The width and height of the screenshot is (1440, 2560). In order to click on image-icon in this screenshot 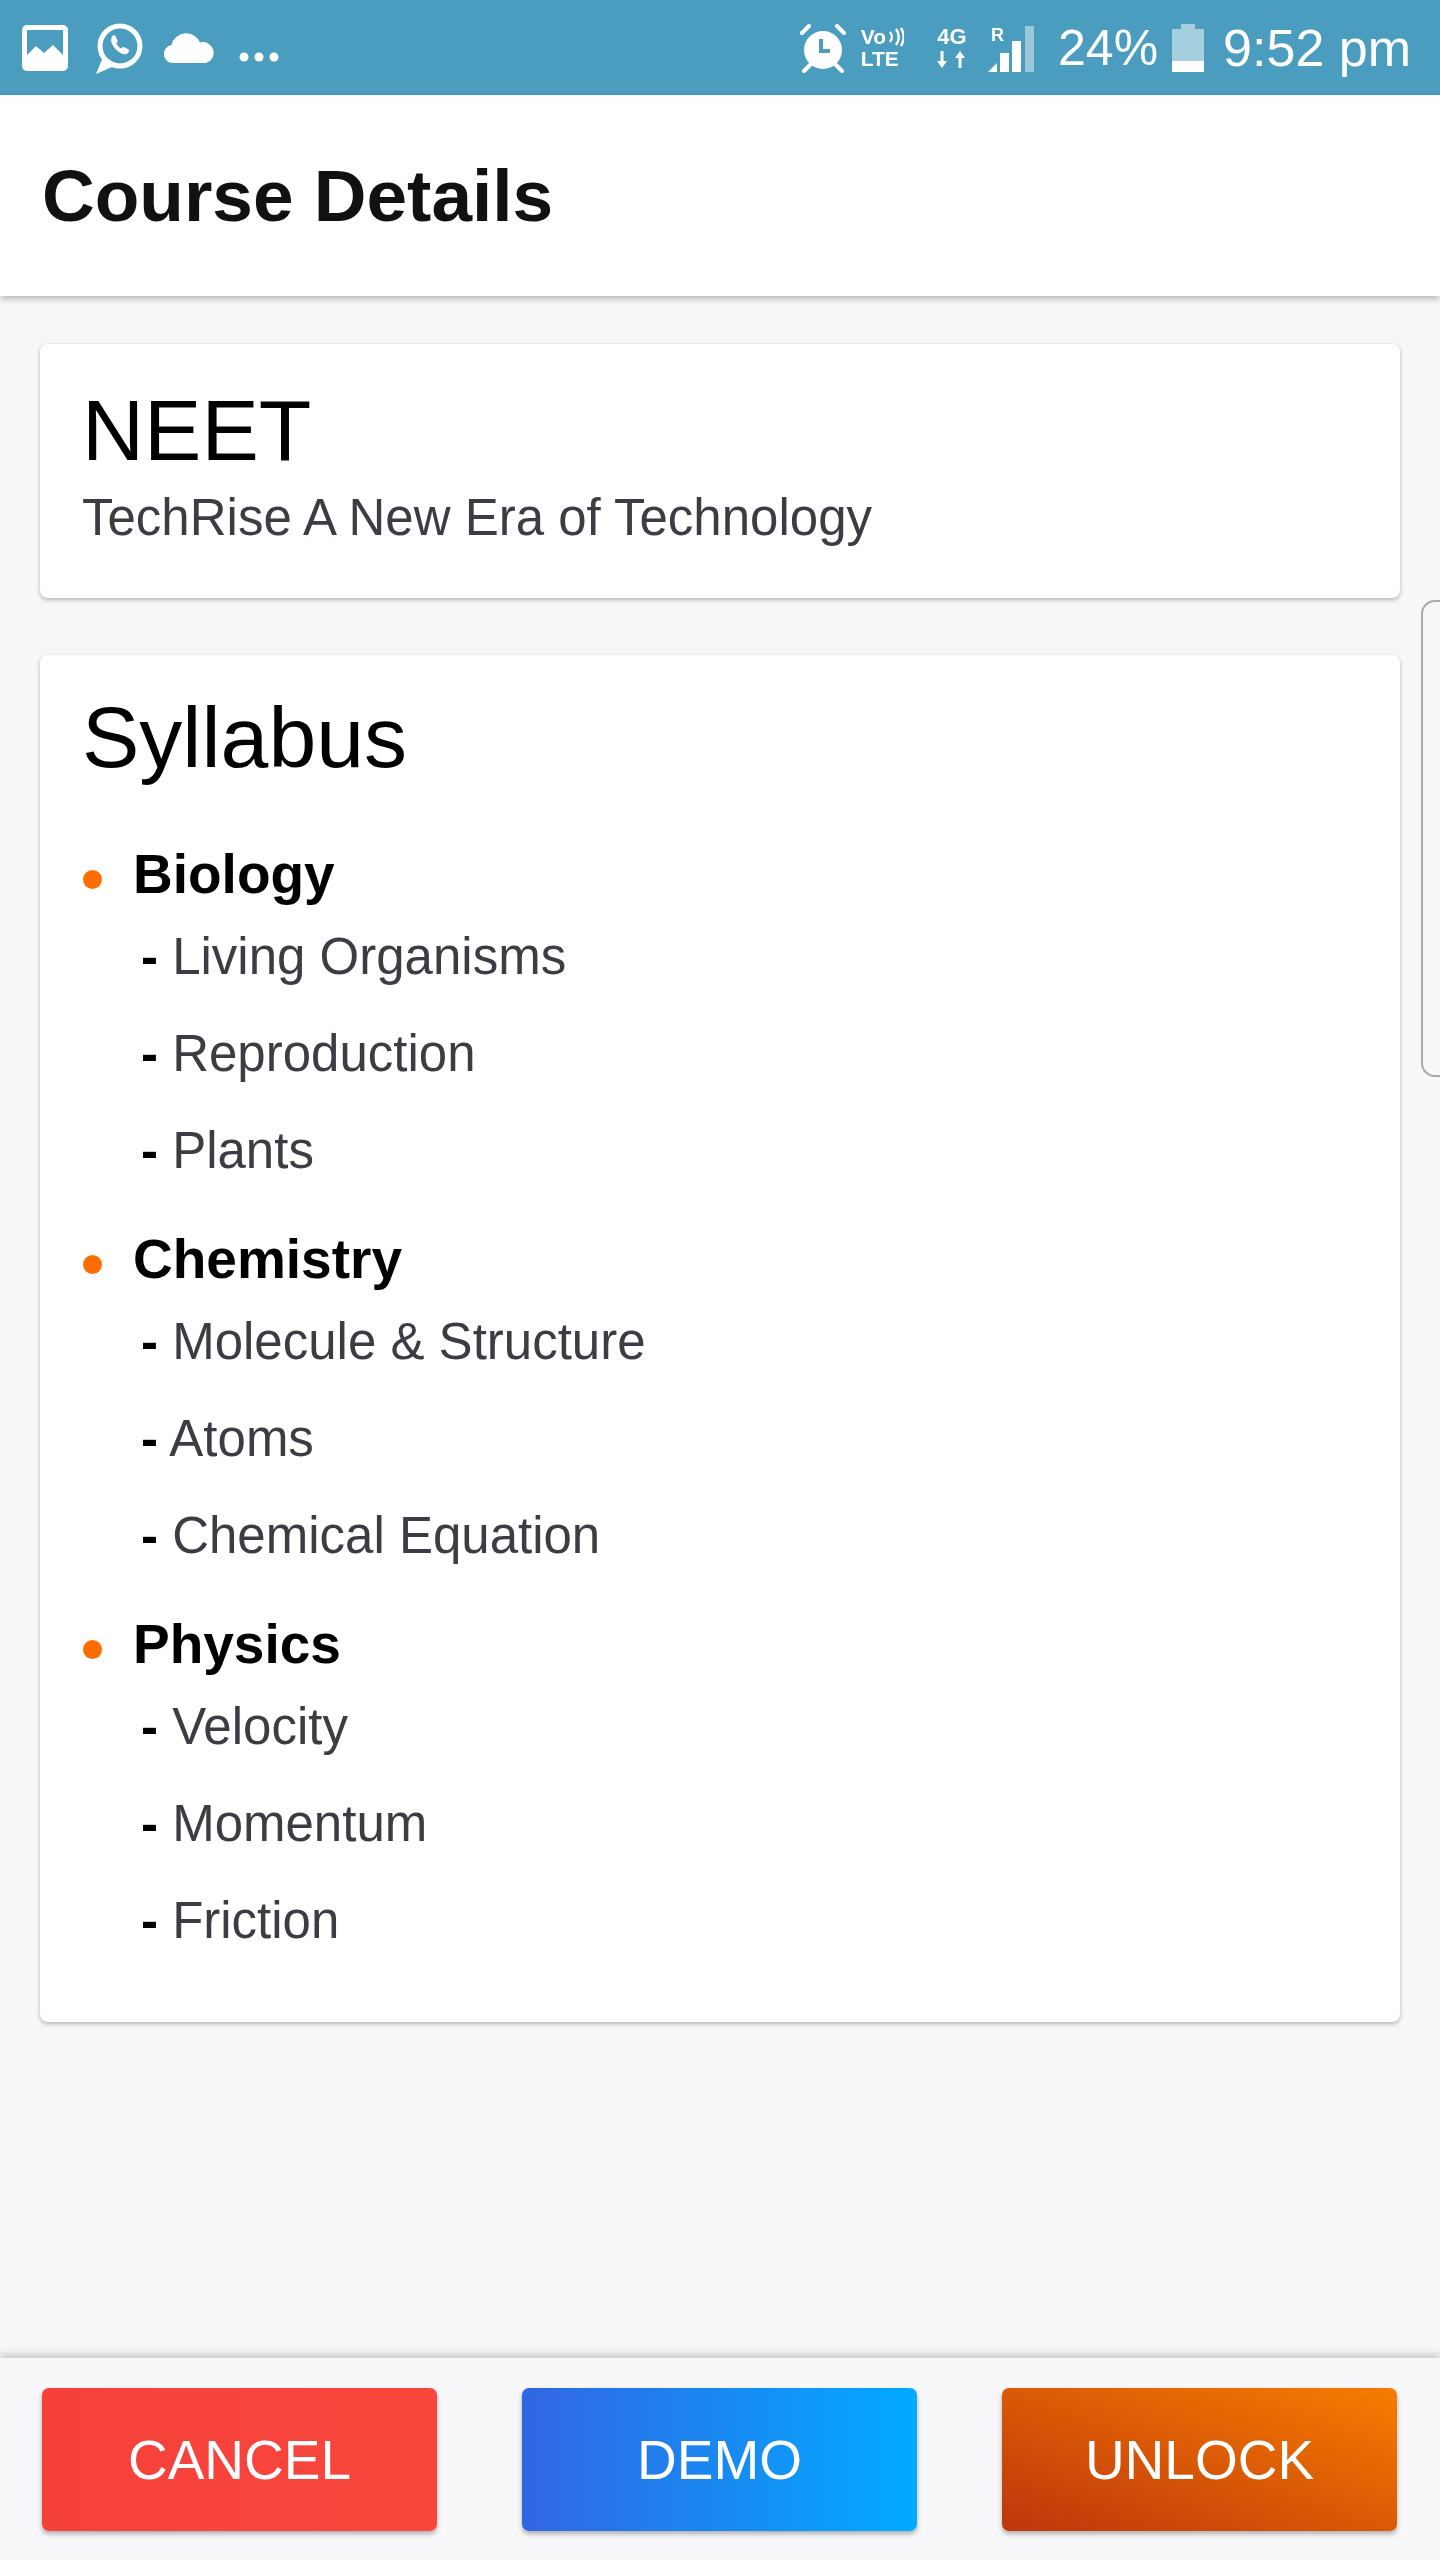, I will do `click(45, 47)`.